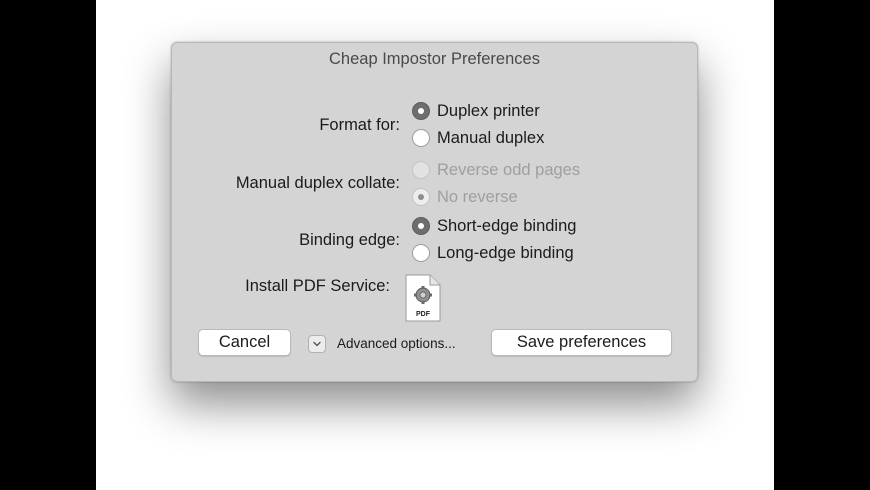 This screenshot has width=870, height=490. What do you see at coordinates (359, 125) in the screenshot?
I see `format-for-label: Format for:` at bounding box center [359, 125].